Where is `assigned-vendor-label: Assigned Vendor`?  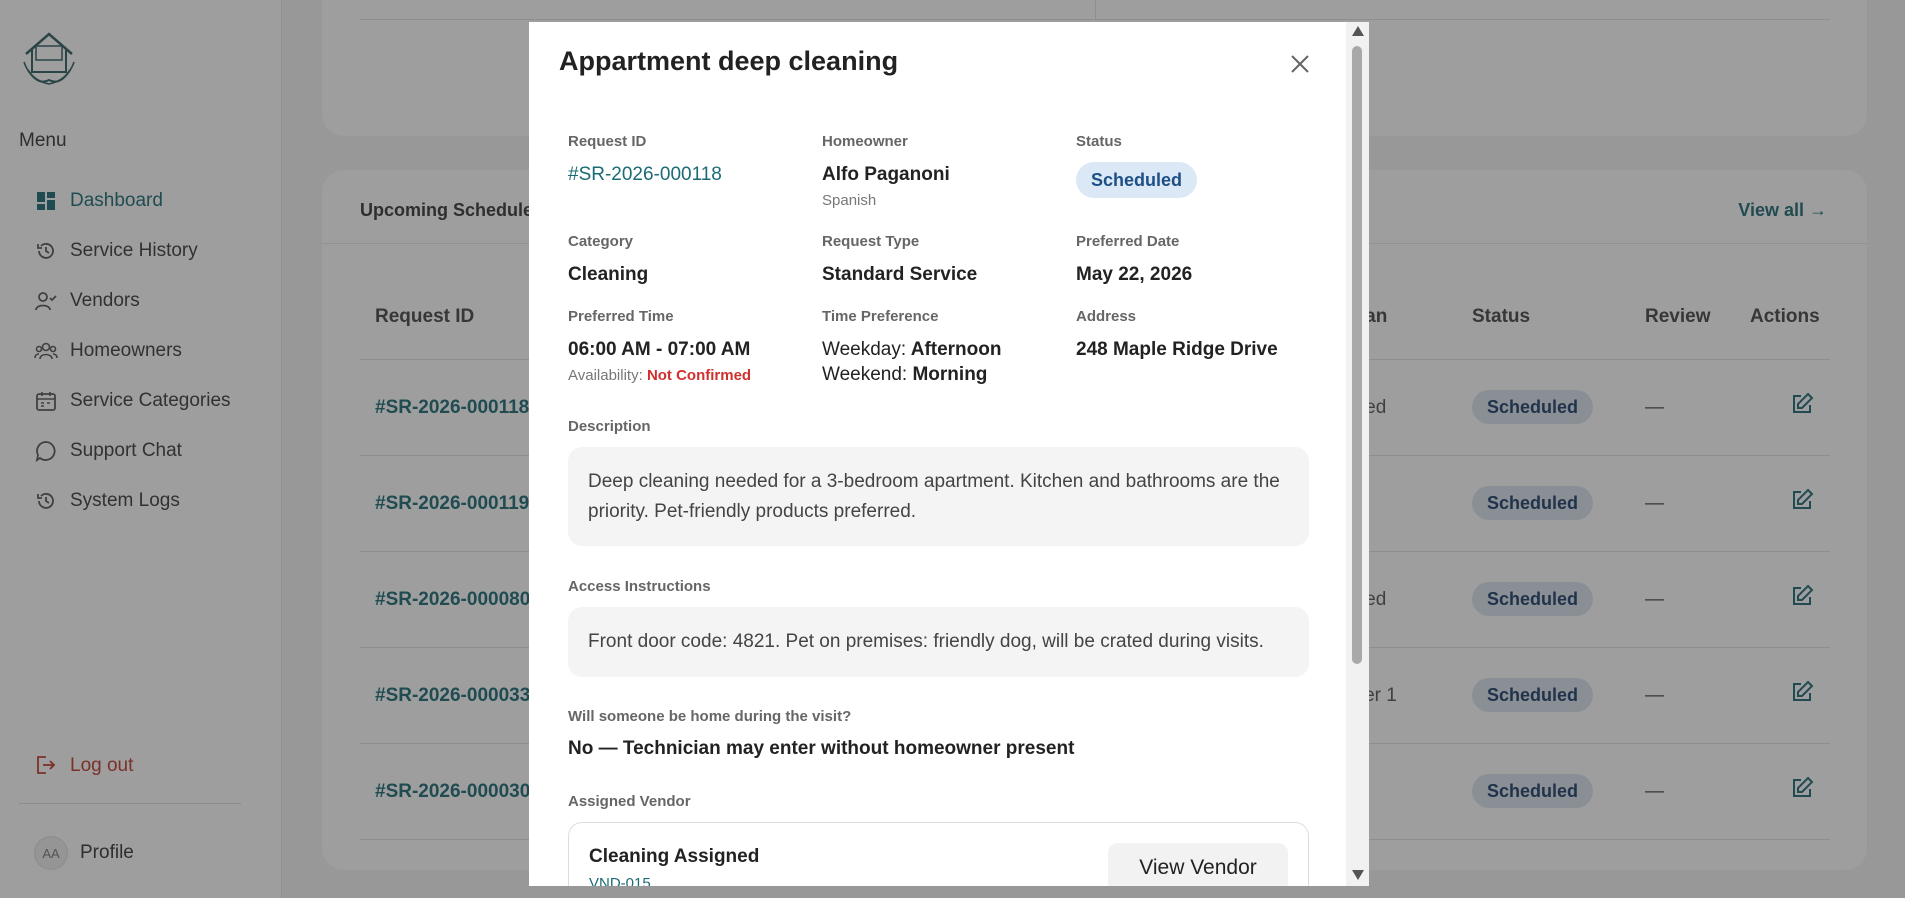 assigned-vendor-label: Assigned Vendor is located at coordinates (629, 801).